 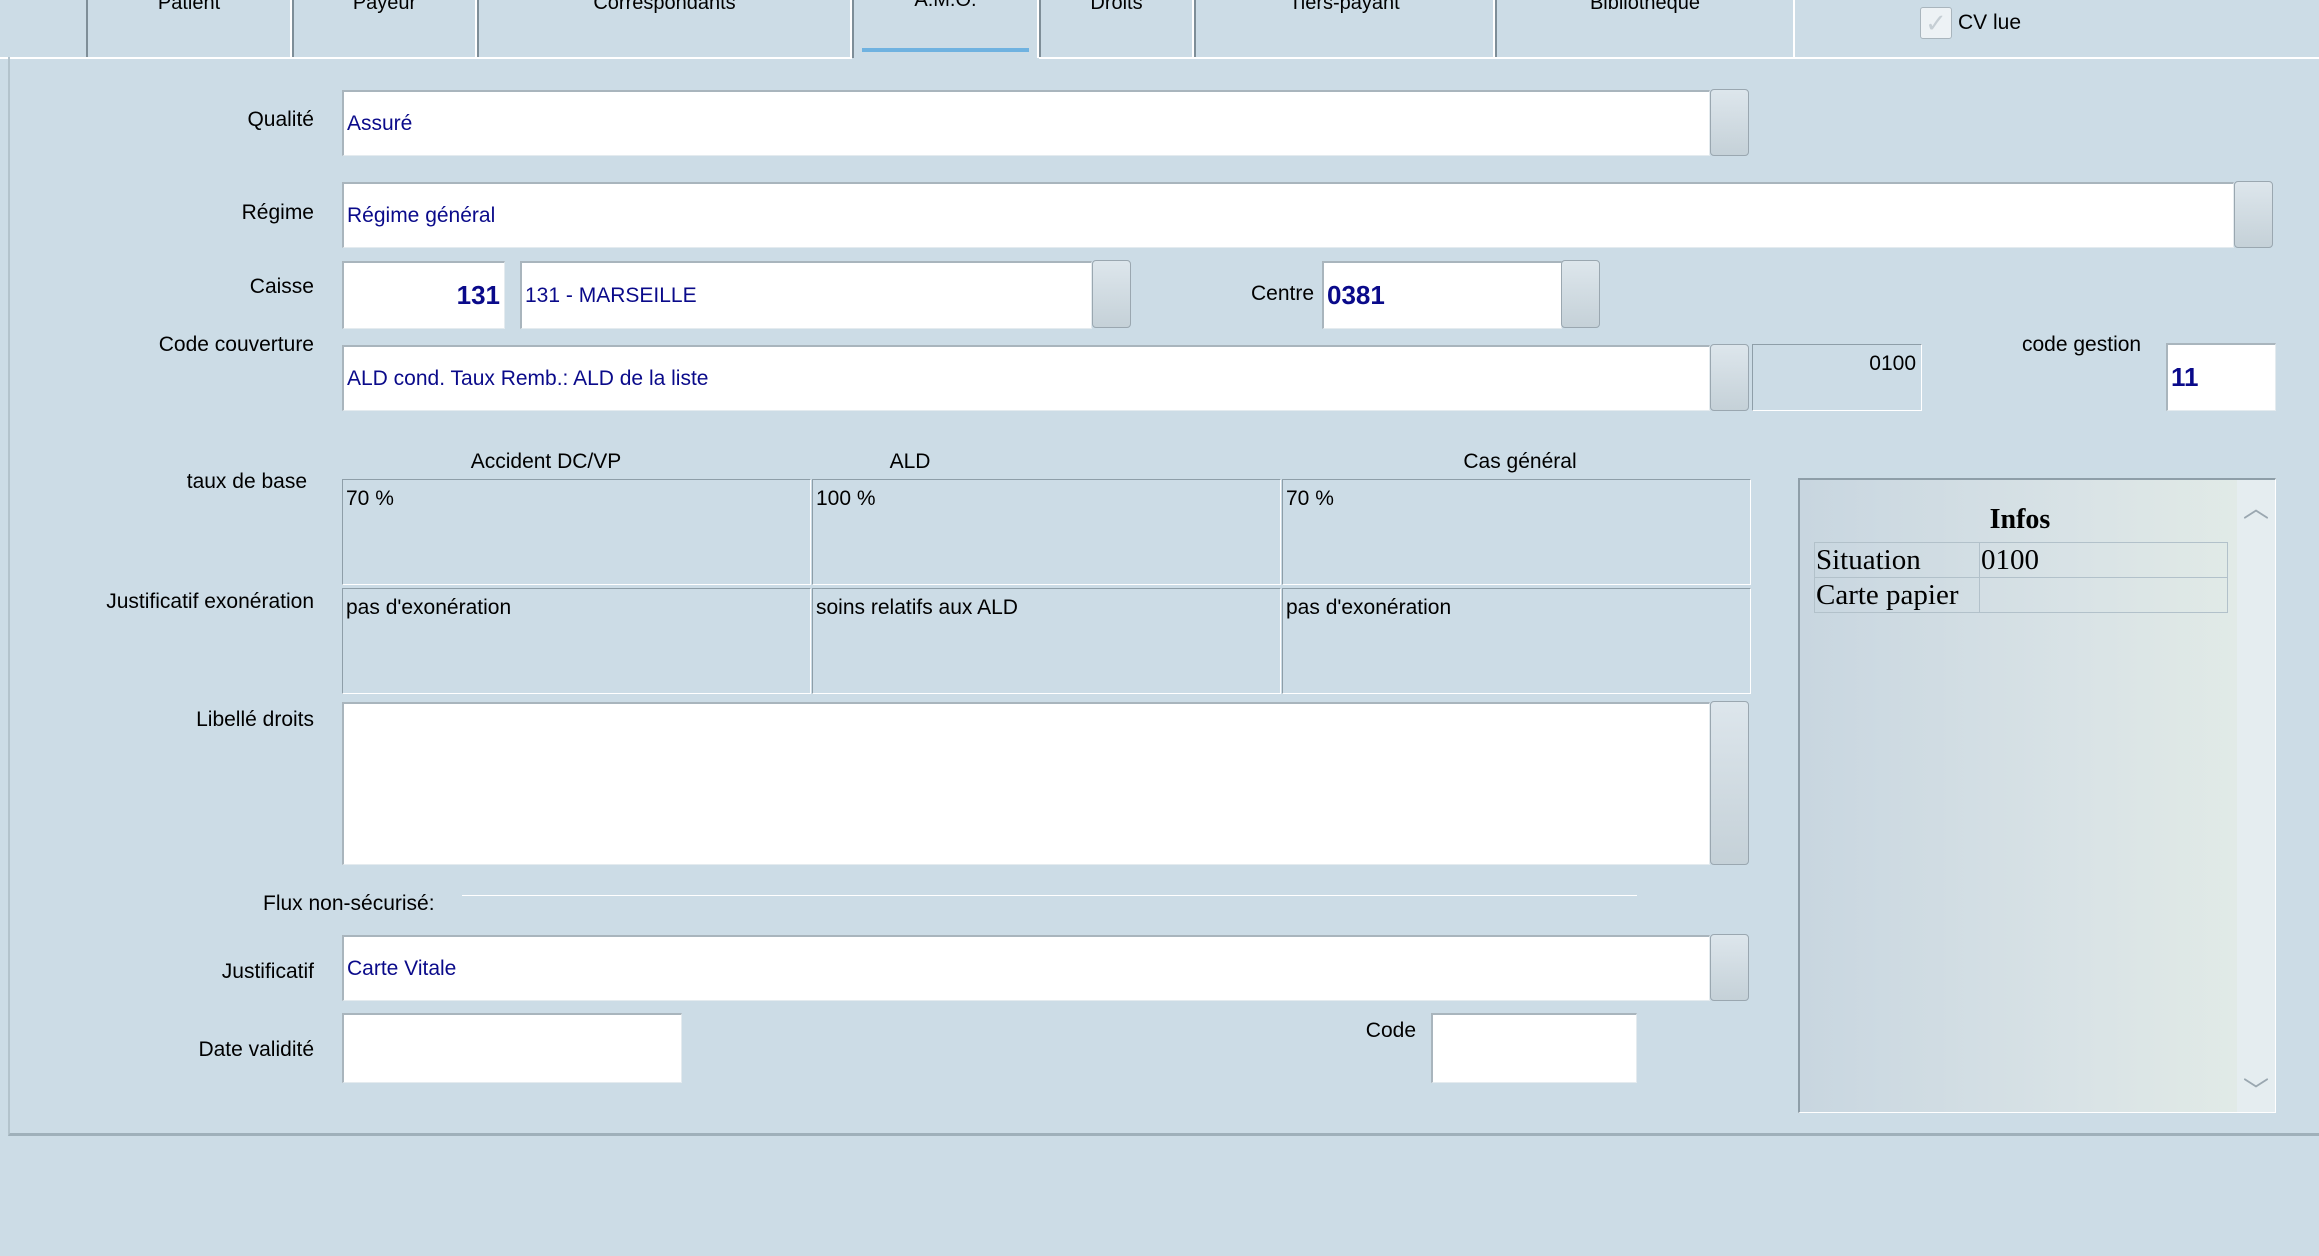 I want to click on active-tab-indicator, so click(x=945, y=50).